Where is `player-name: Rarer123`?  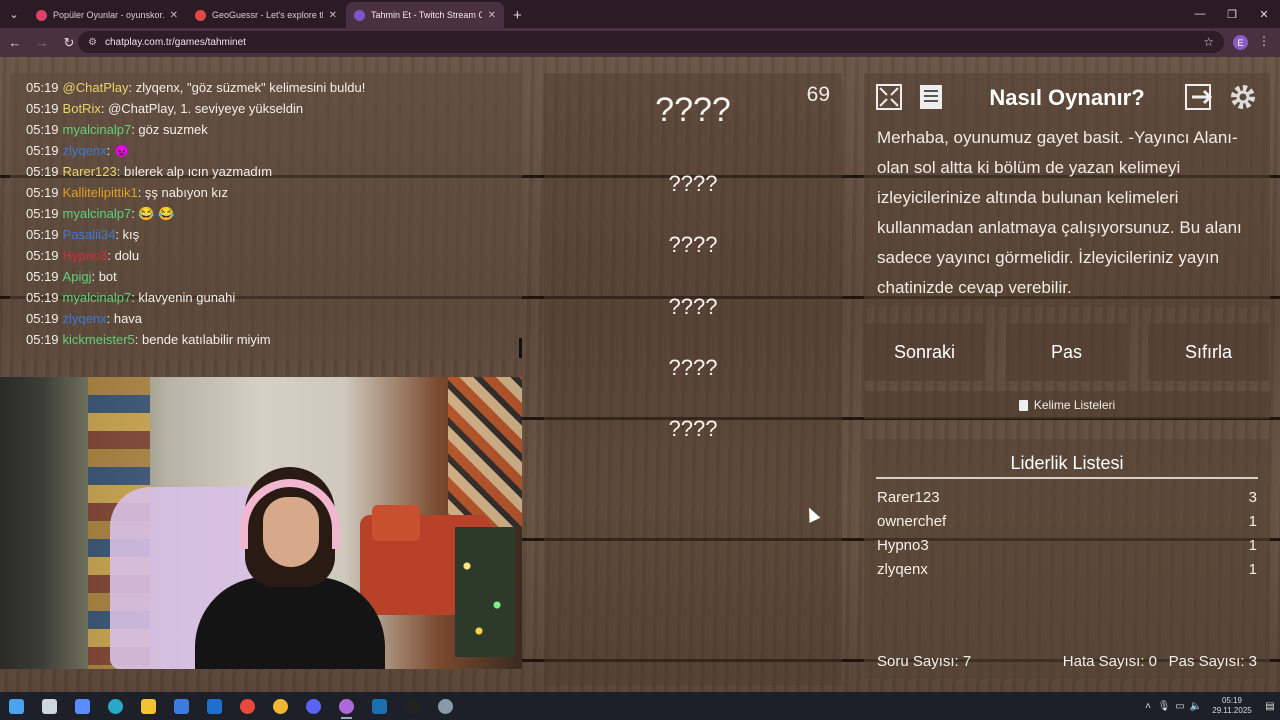
player-name: Rarer123 is located at coordinates (908, 497).